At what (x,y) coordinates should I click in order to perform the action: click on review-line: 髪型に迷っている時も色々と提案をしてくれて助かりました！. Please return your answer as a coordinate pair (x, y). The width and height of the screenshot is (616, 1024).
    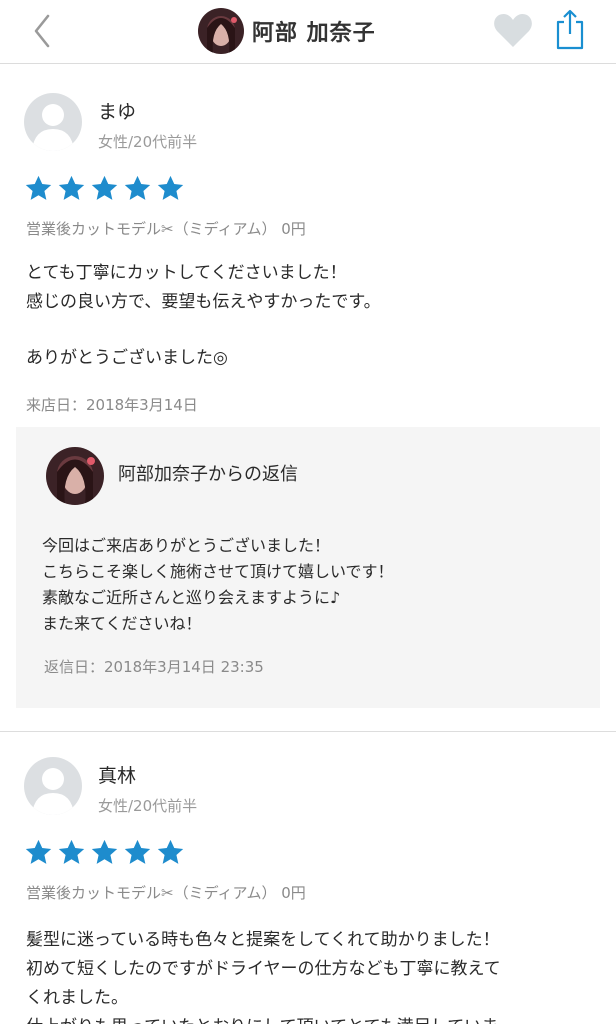
    Looking at the image, I should click on (263, 940).